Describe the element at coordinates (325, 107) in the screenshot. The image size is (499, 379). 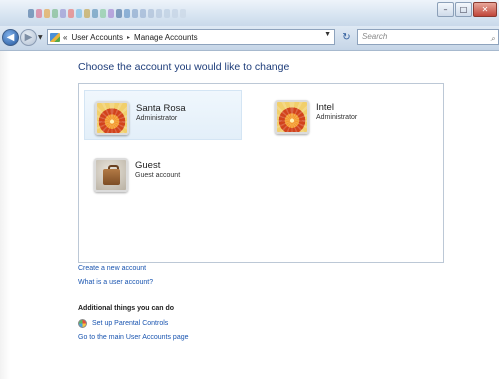
I see `account-name: Intel` at that location.